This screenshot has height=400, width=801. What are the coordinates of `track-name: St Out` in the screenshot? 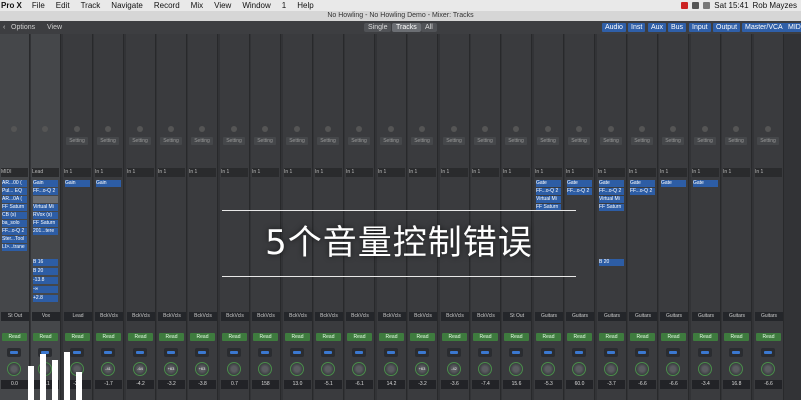 It's located at (15, 316).